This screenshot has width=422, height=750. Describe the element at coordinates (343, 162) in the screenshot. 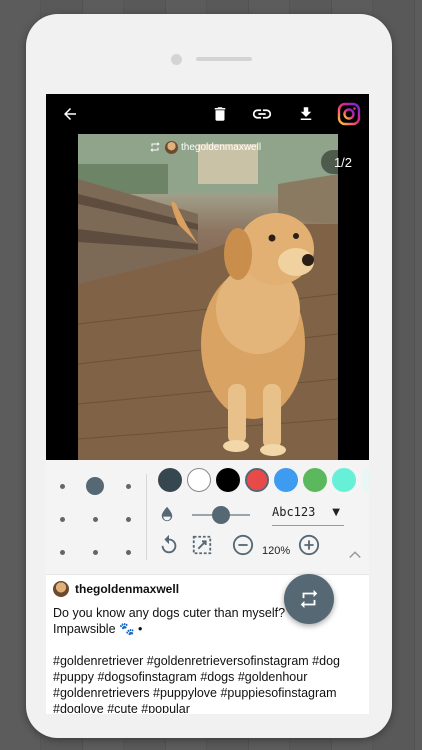

I see `page-indicator: 1/2` at that location.